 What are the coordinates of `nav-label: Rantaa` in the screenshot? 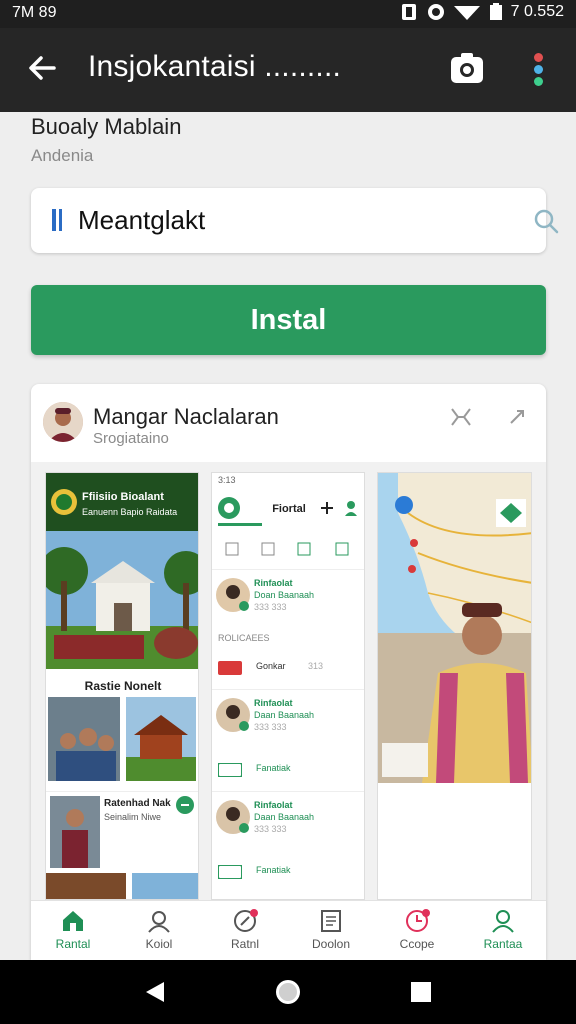 It's located at (503, 944).